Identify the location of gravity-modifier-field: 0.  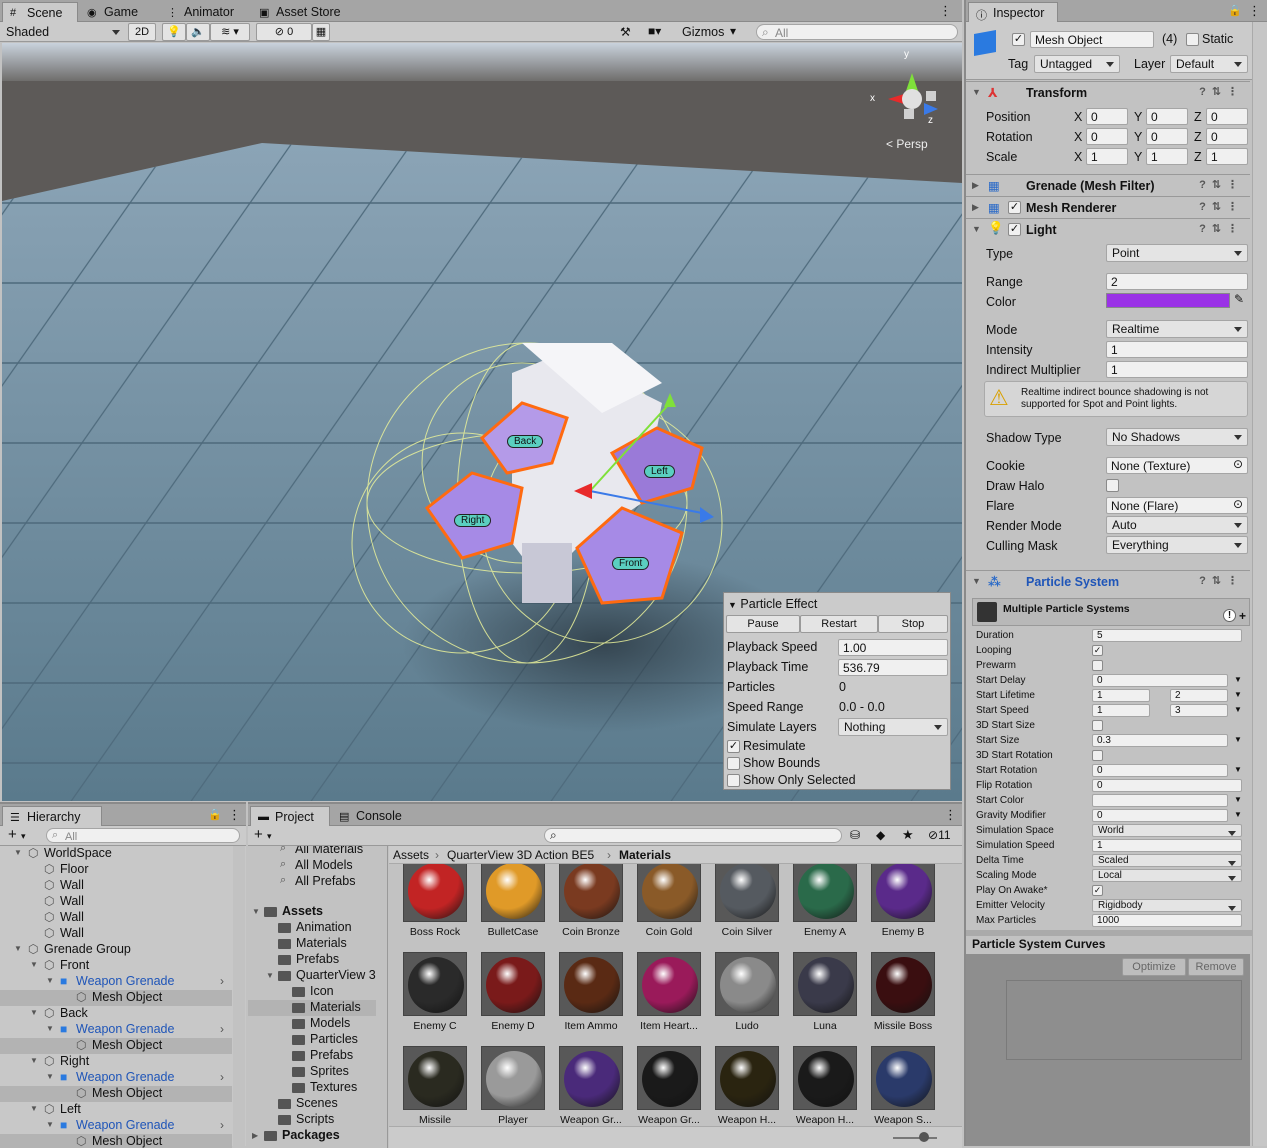
(1160, 815).